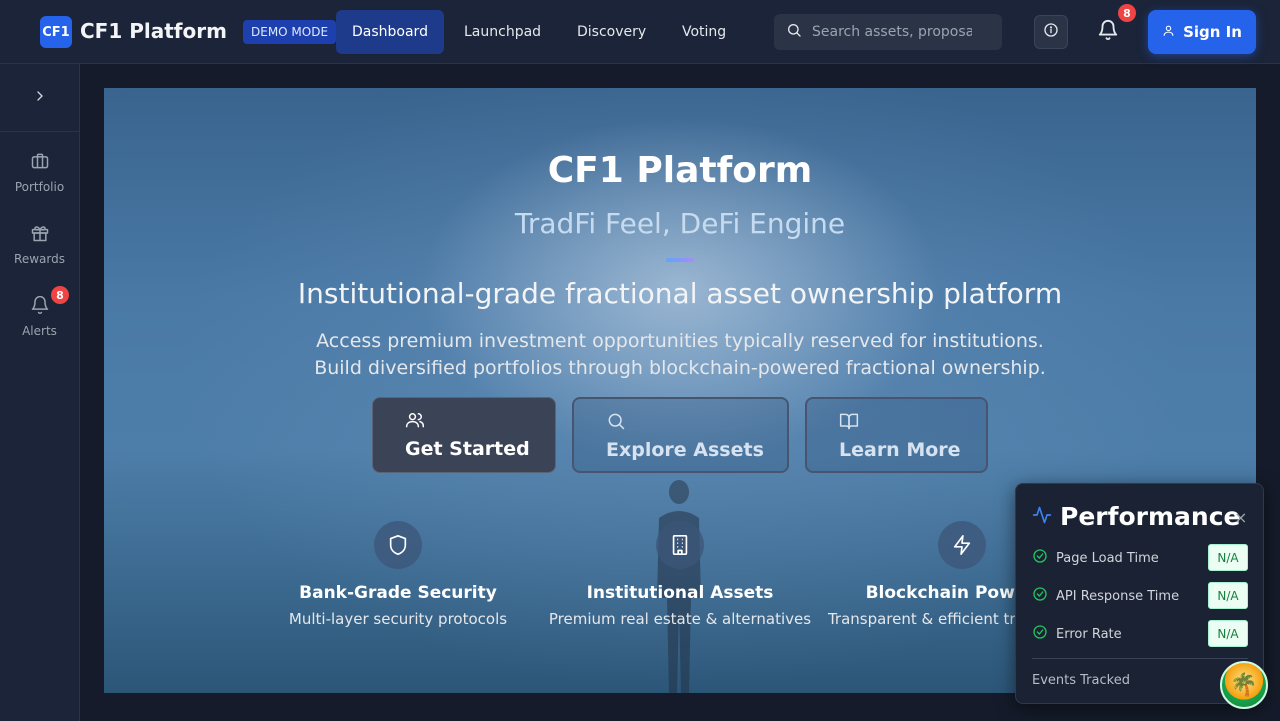 This screenshot has height=721, width=1280. I want to click on activity-icon, so click(1042, 517).